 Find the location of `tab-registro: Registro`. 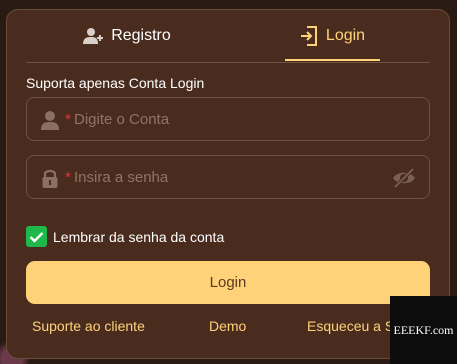

tab-registro: Registro is located at coordinates (127, 36).